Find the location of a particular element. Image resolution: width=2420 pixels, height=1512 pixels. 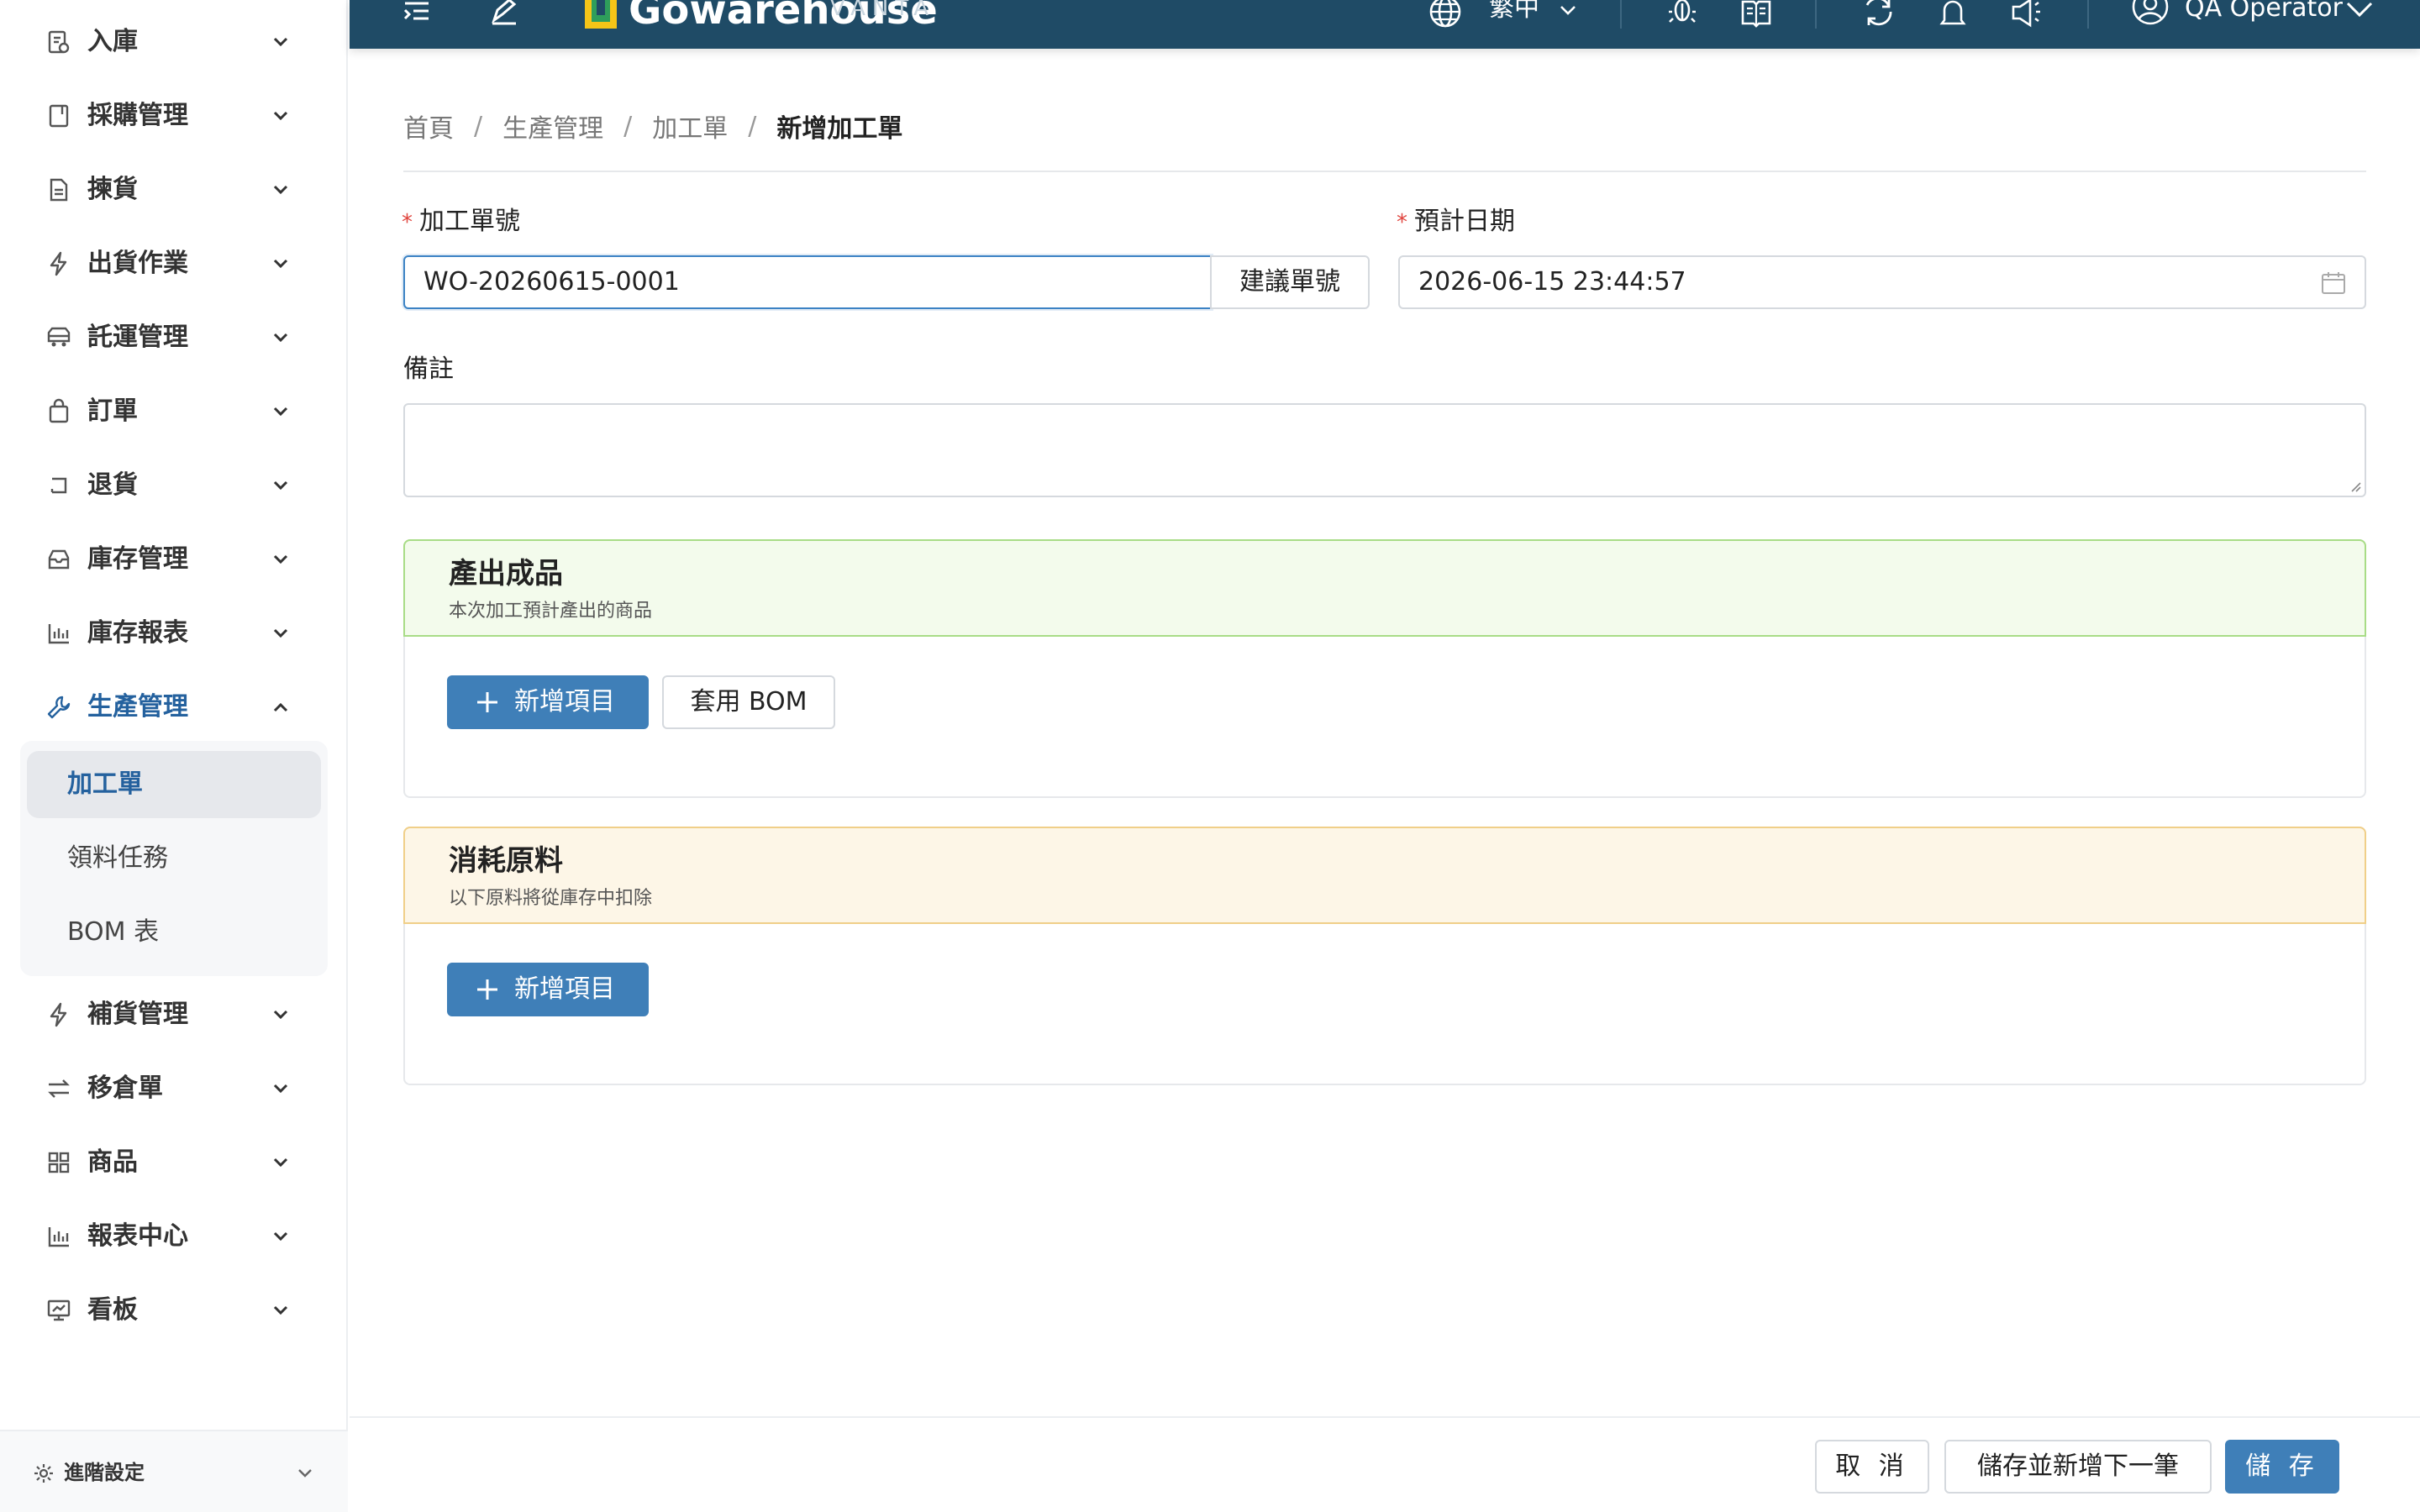

sidebar-item-label: 補貨管理 is located at coordinates (138, 1014).